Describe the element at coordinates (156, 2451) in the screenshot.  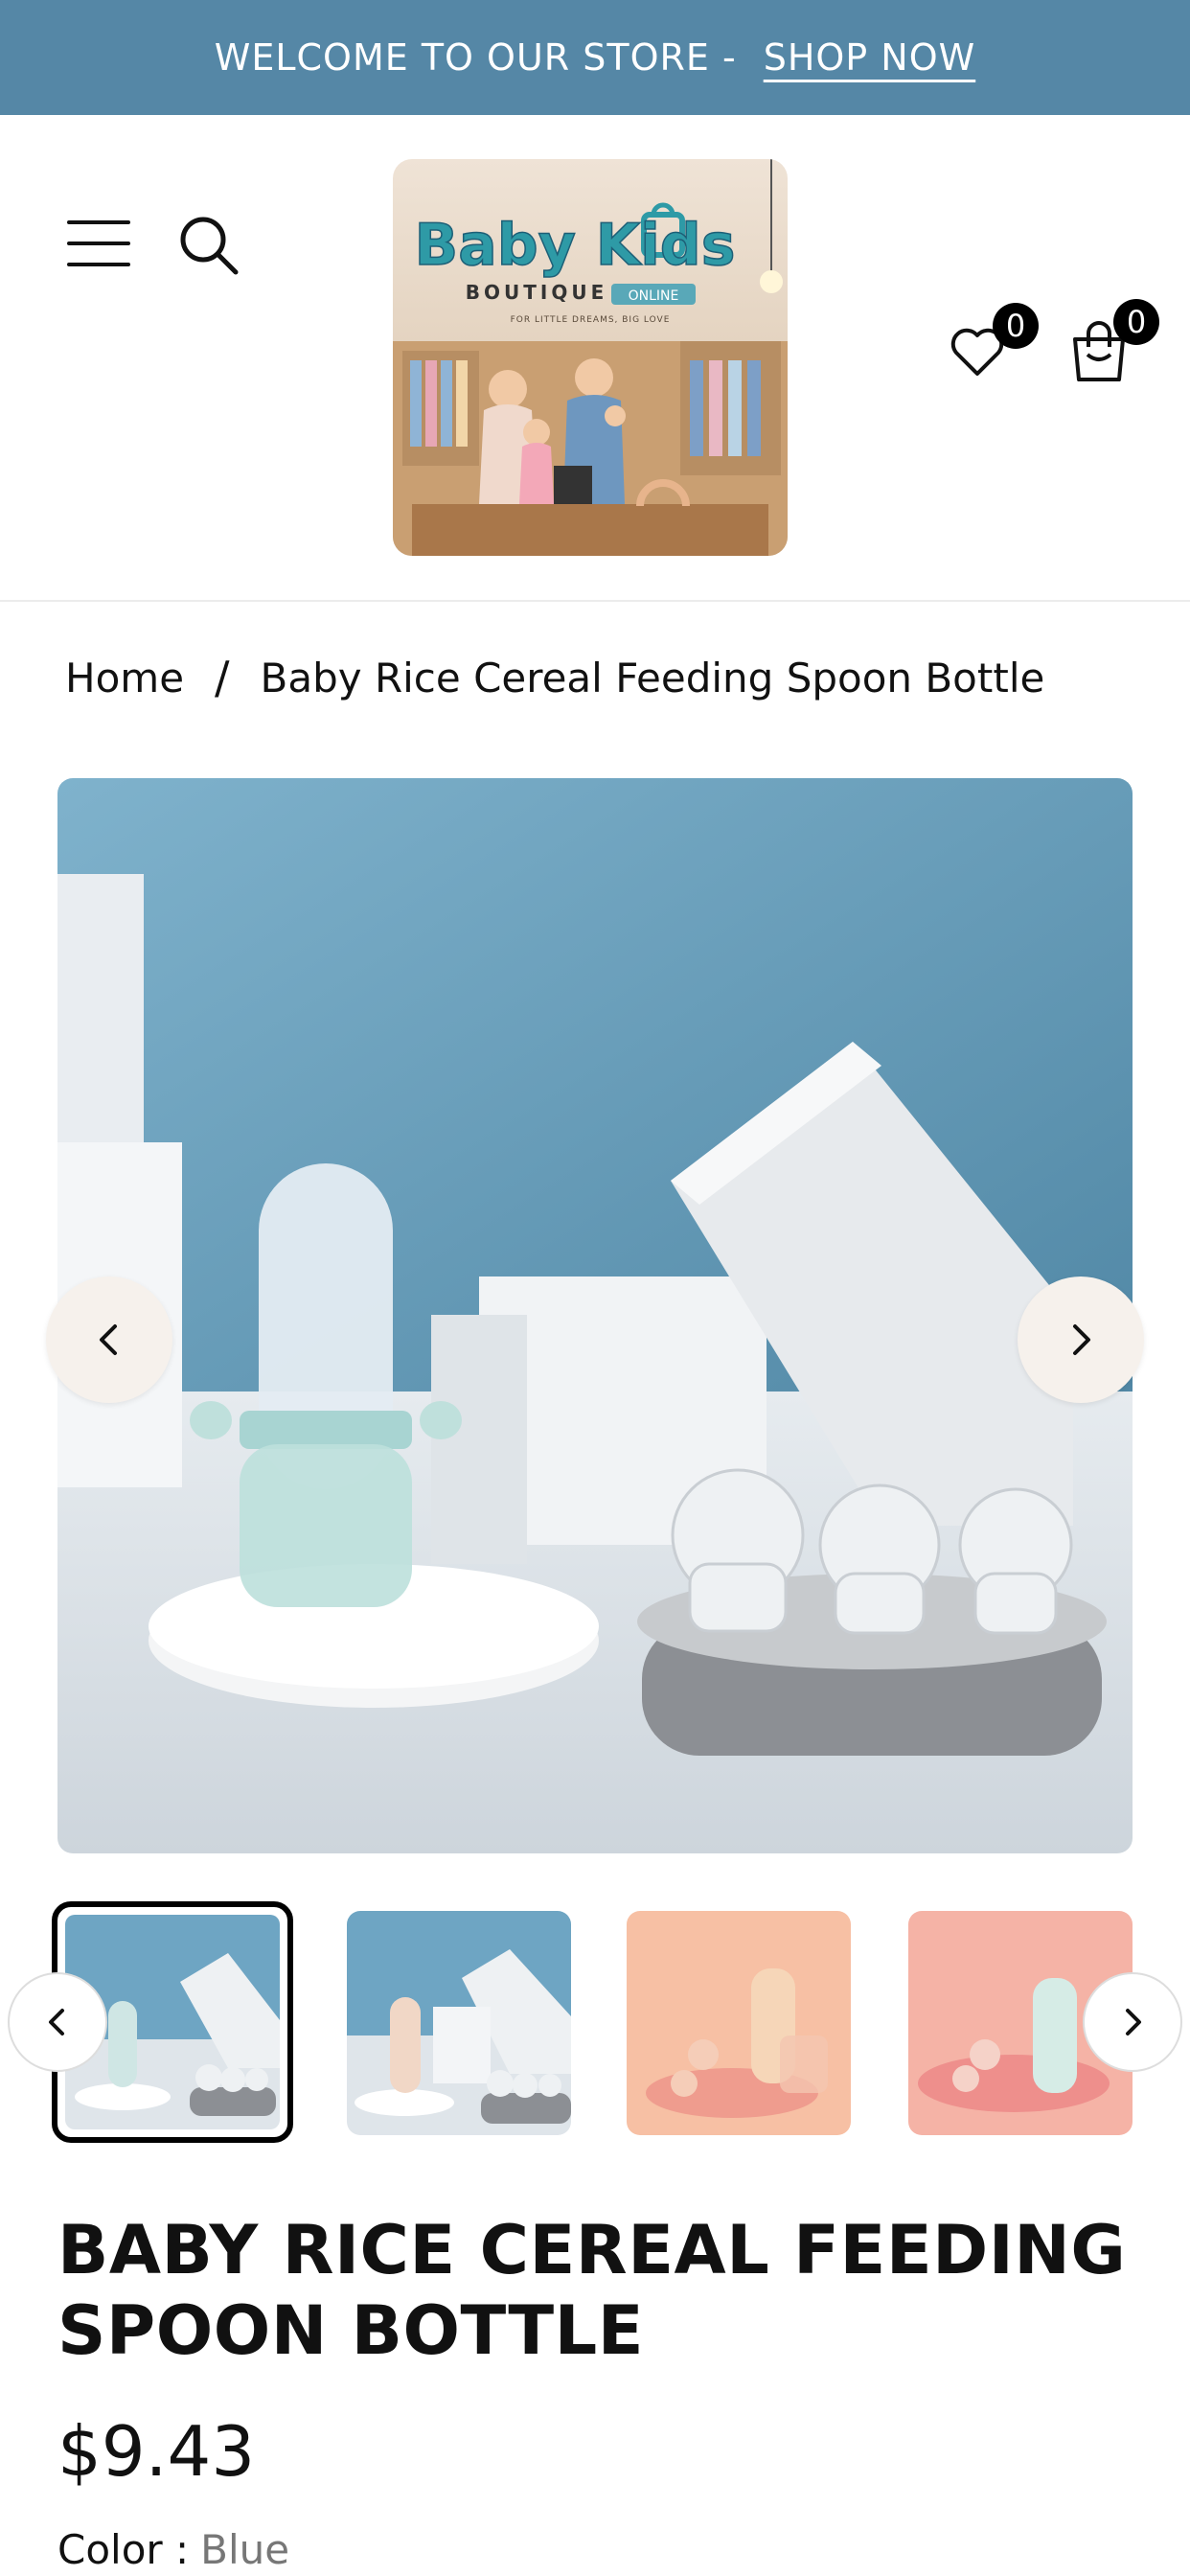
I see `product-price: $9.43` at that location.